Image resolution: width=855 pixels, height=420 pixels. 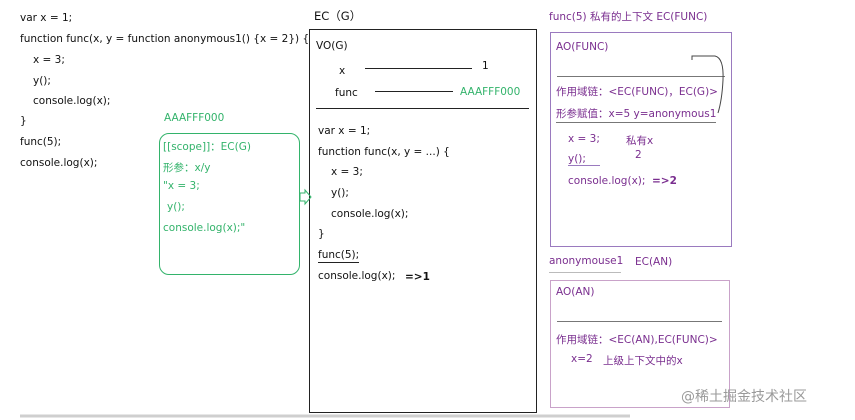 I want to click on ec-g-code-line-2: function func(x, y = ...) {, so click(x=384, y=152).